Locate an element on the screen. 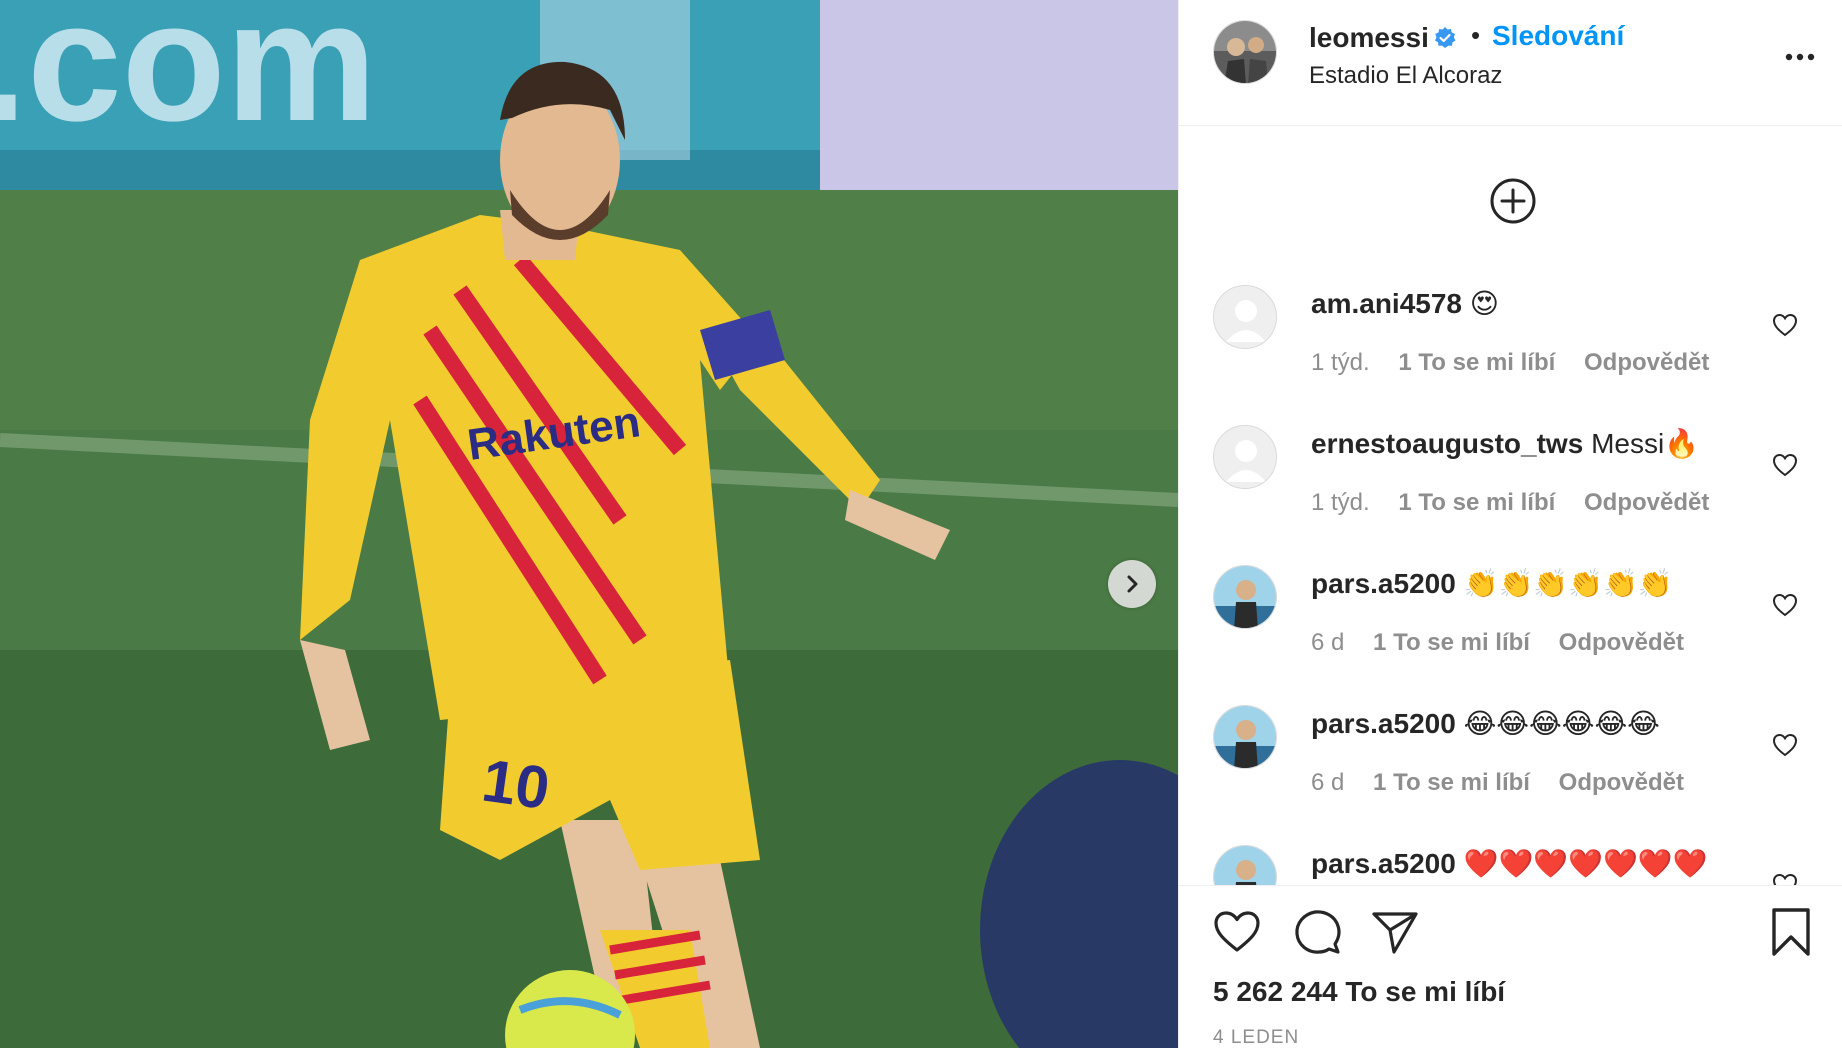  post-location: Estadio El Alcoraz is located at coordinates (1405, 76).